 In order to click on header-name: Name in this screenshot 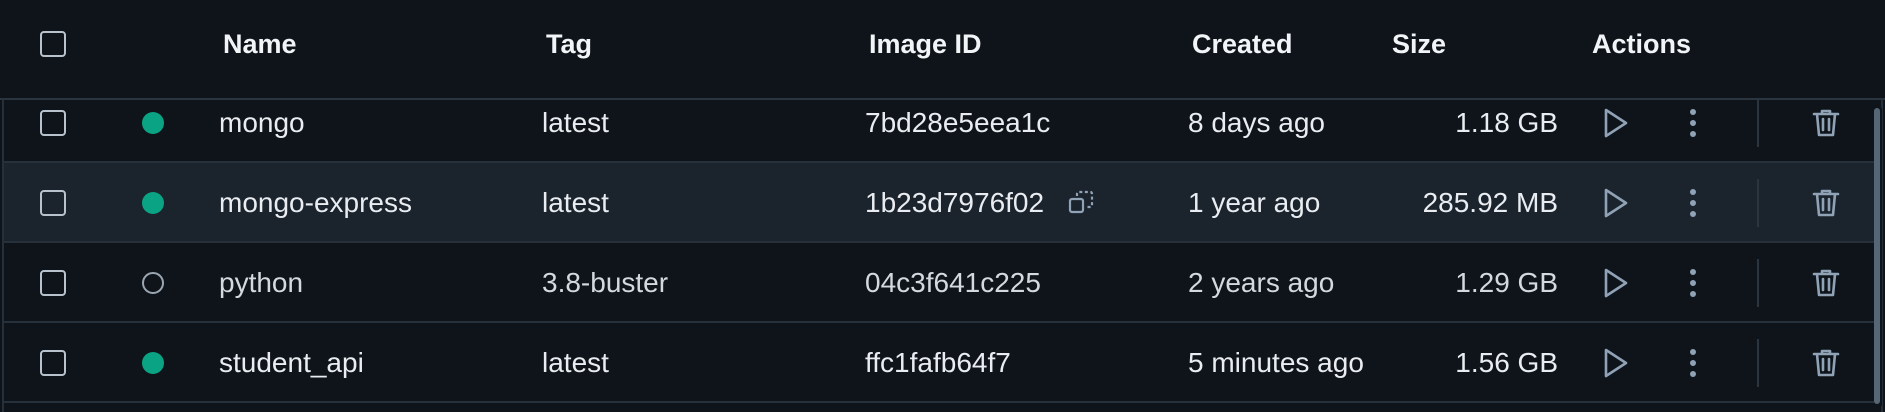, I will do `click(260, 44)`.